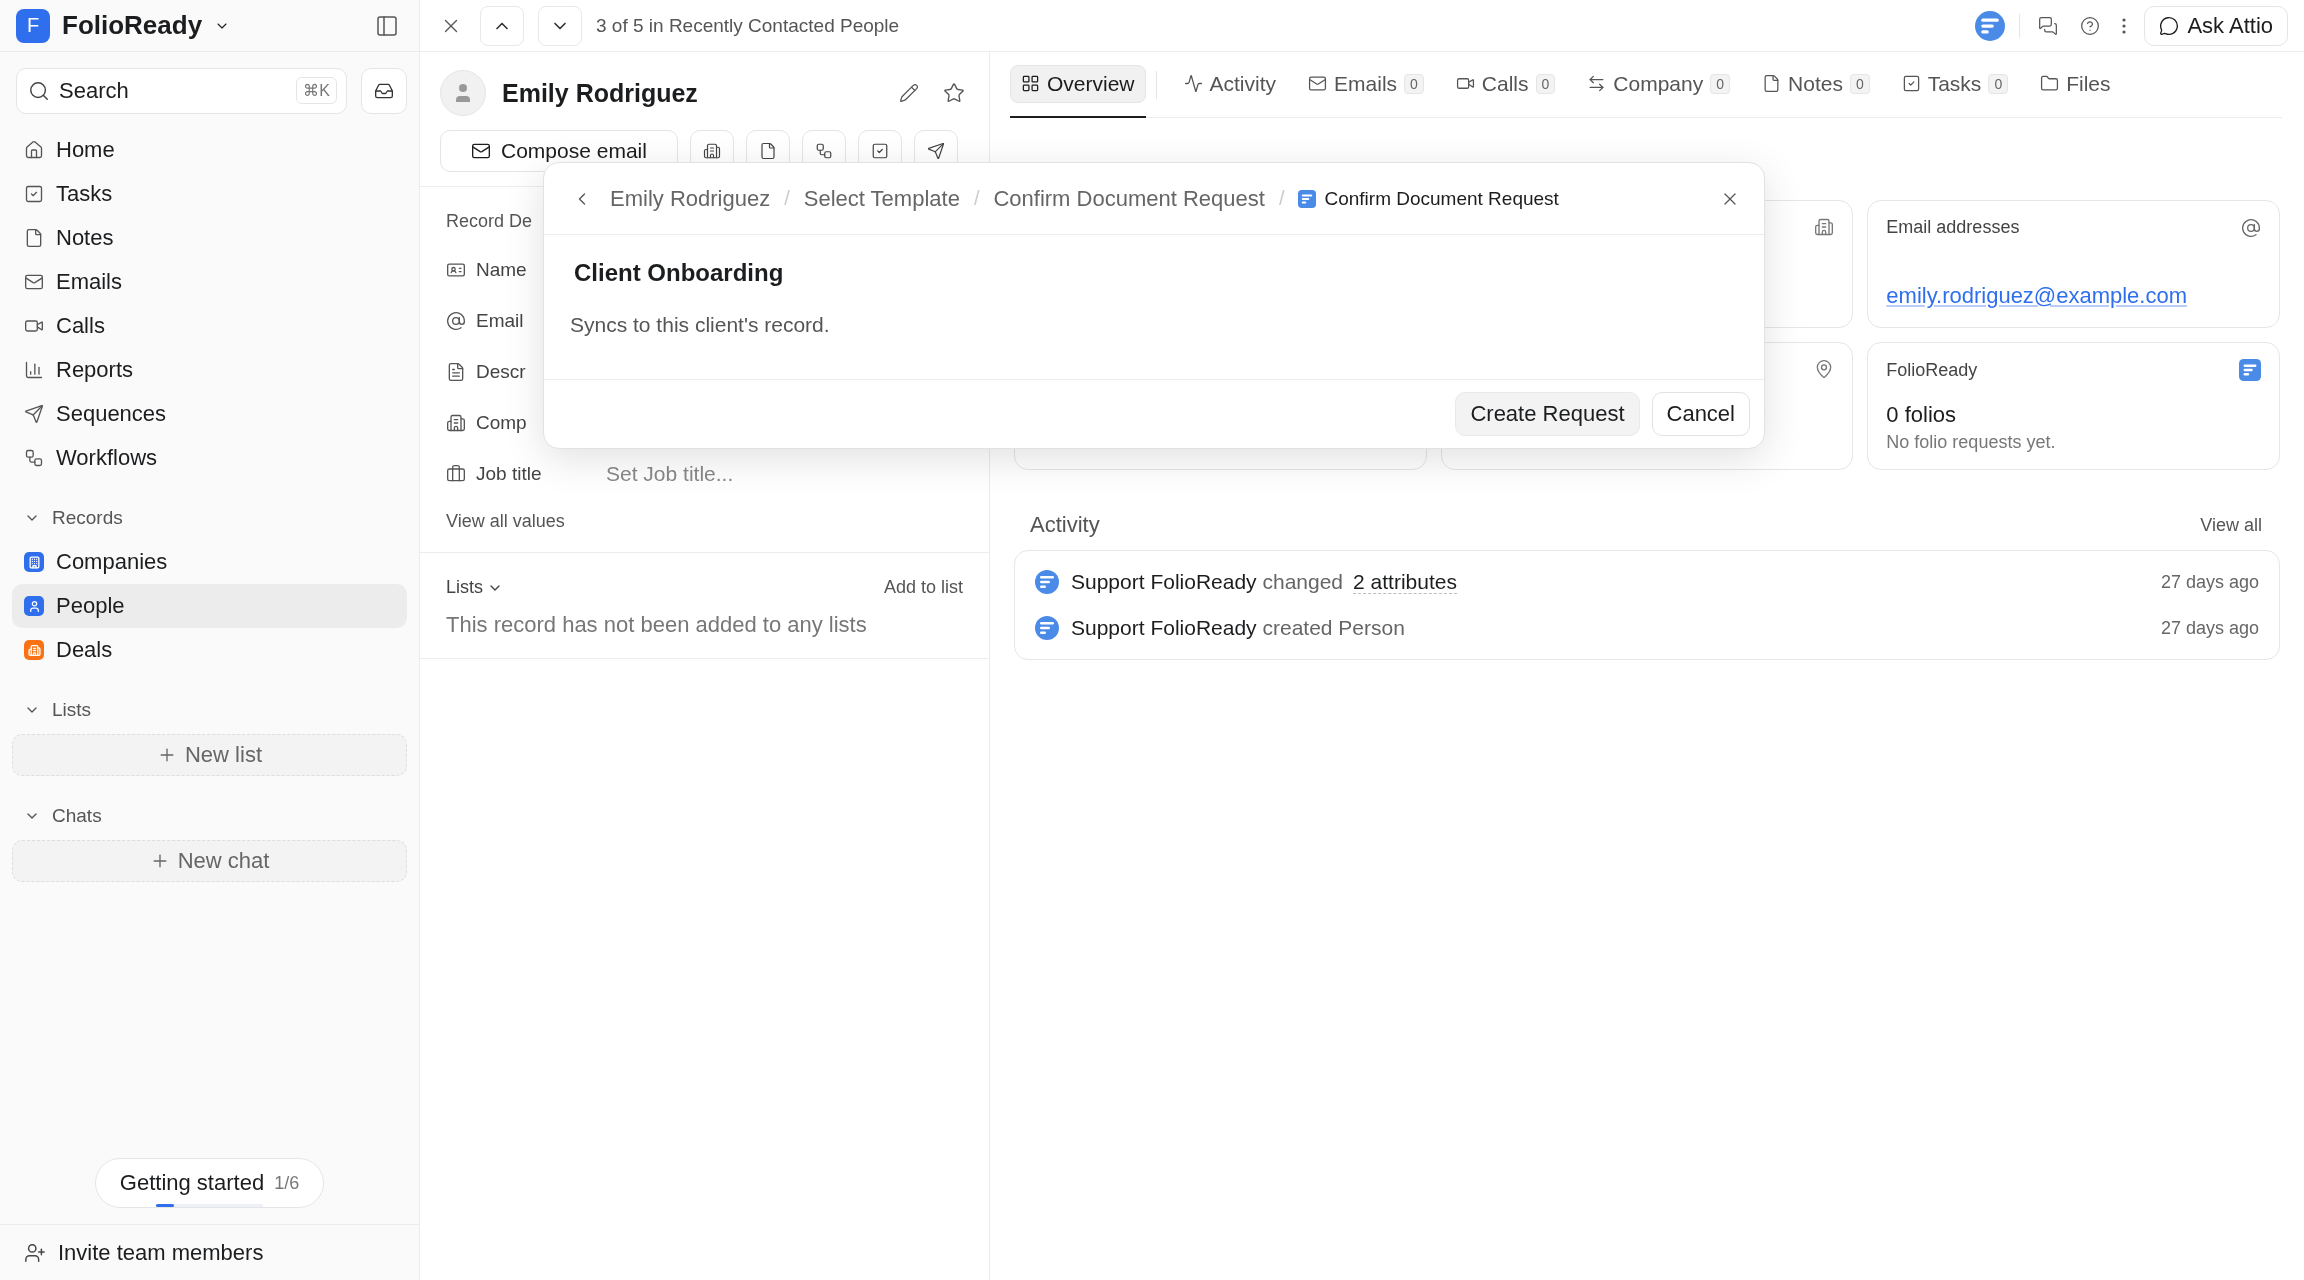 Image resolution: width=2304 pixels, height=1280 pixels. What do you see at coordinates (1547, 414) in the screenshot?
I see `create-request-button: Create Request` at bounding box center [1547, 414].